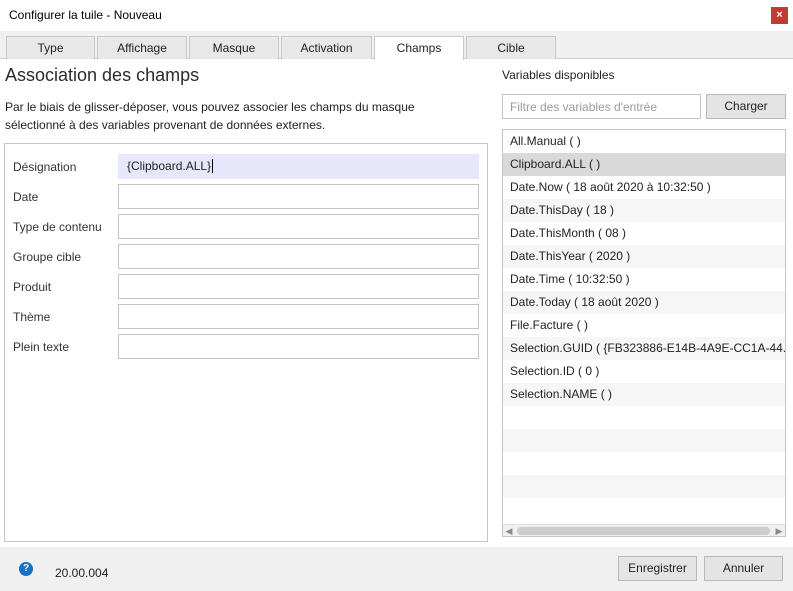  I want to click on date-field, so click(298, 196).